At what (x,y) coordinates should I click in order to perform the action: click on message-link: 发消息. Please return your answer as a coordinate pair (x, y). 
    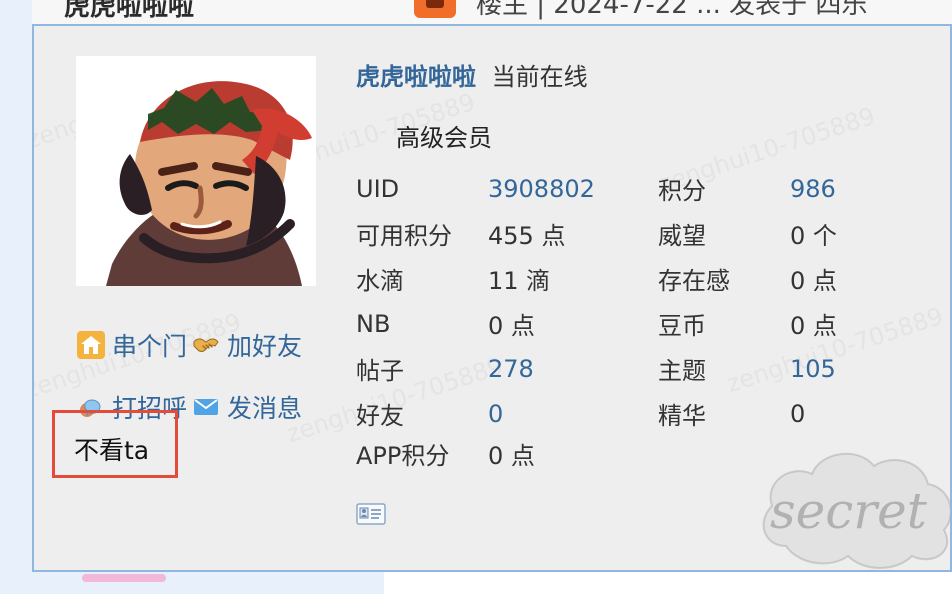
    Looking at the image, I should click on (246, 407).